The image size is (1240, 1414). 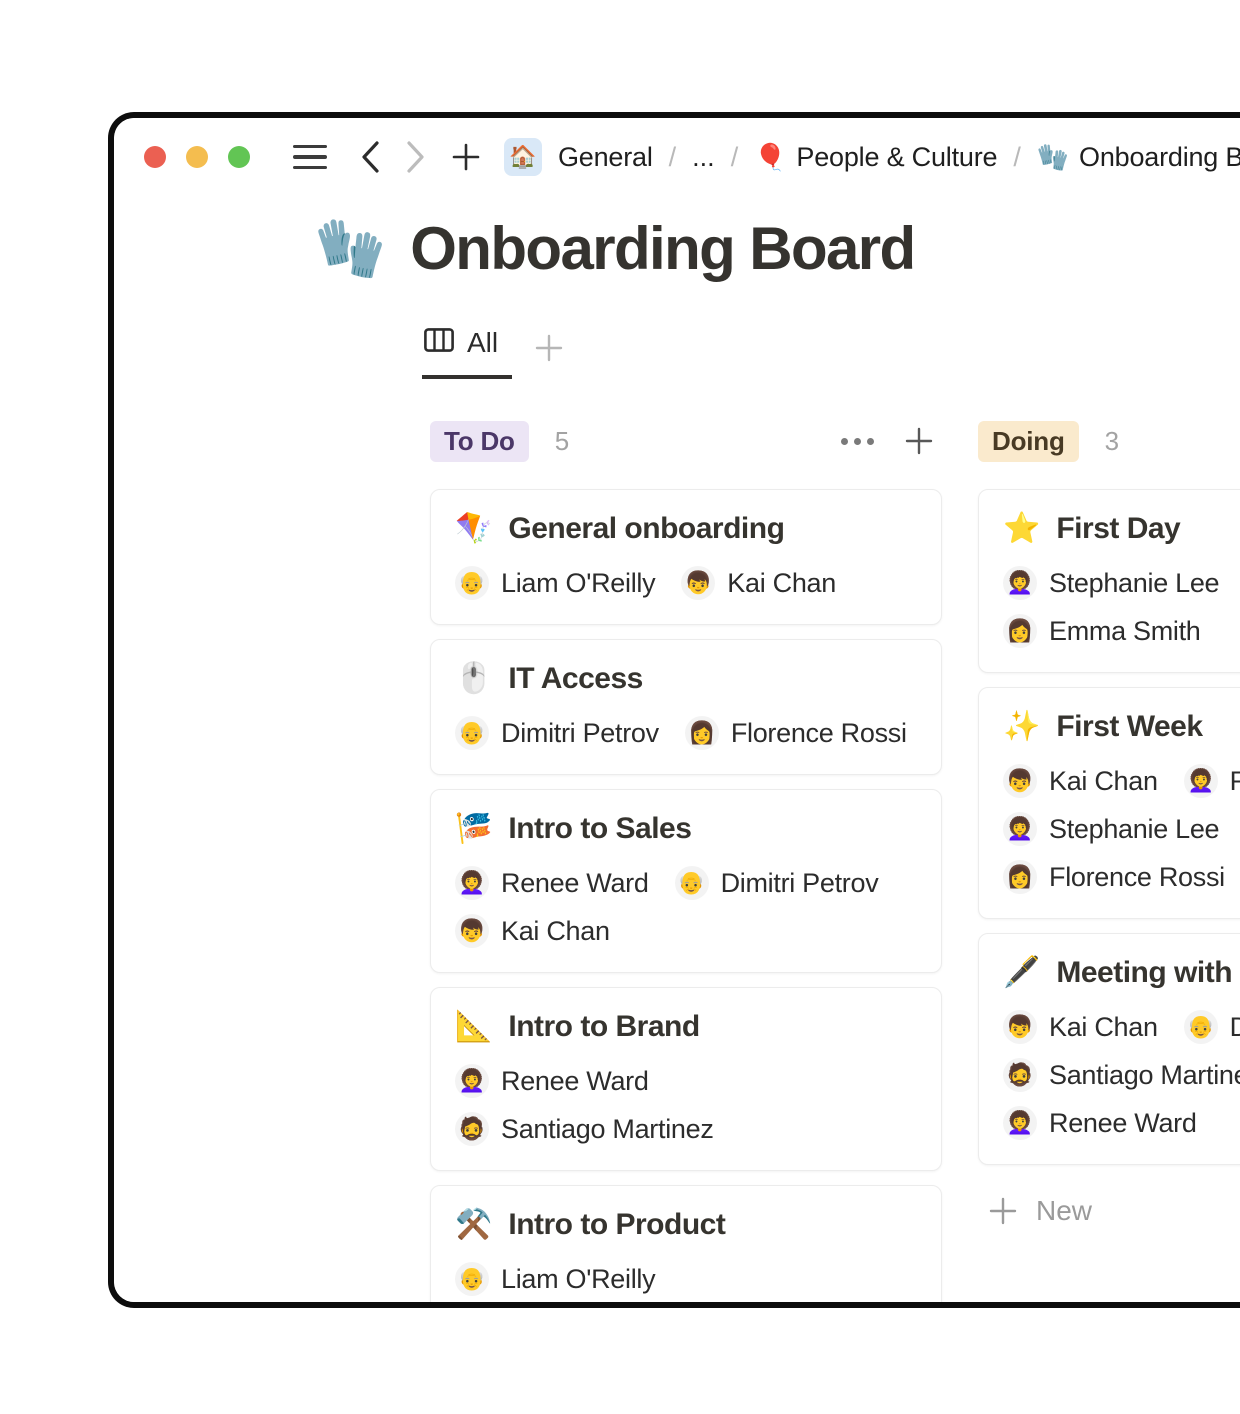 What do you see at coordinates (617, 1224) in the screenshot?
I see `card-title: Intro to Product` at bounding box center [617, 1224].